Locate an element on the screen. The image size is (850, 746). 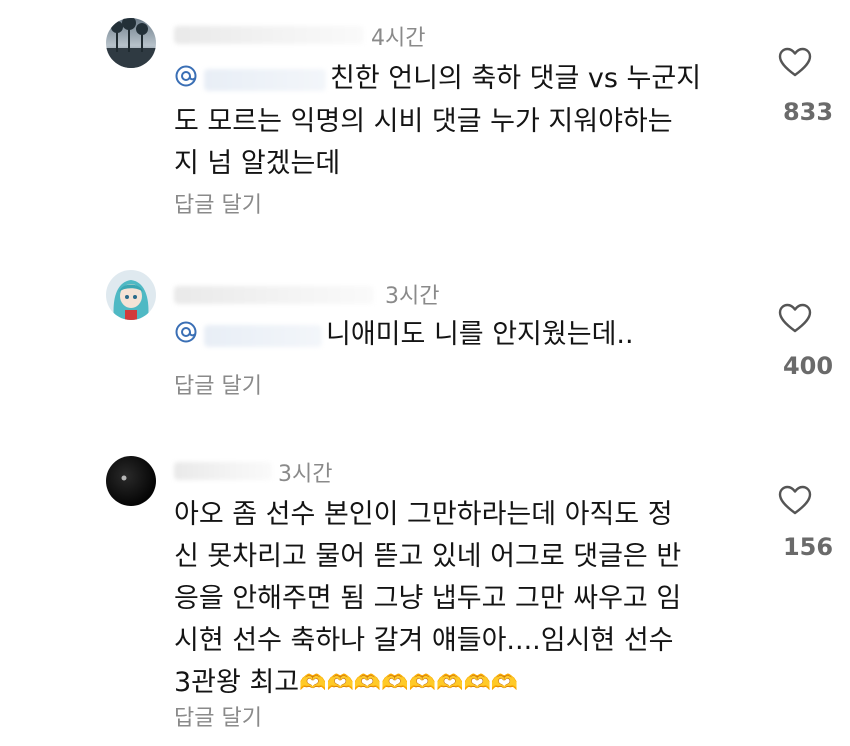
comment-line: 친한 언니의 축하 댓글 vs 누군지 is located at coordinates (516, 78).